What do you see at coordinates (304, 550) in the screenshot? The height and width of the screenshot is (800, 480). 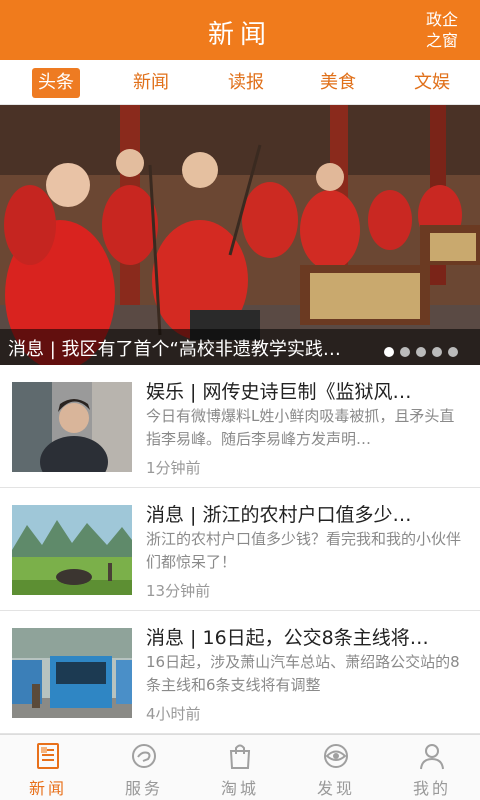 I see `news-summary: 浙江的农村户口值多少钱？看完我和我的小伙伴们都惊呆了！` at bounding box center [304, 550].